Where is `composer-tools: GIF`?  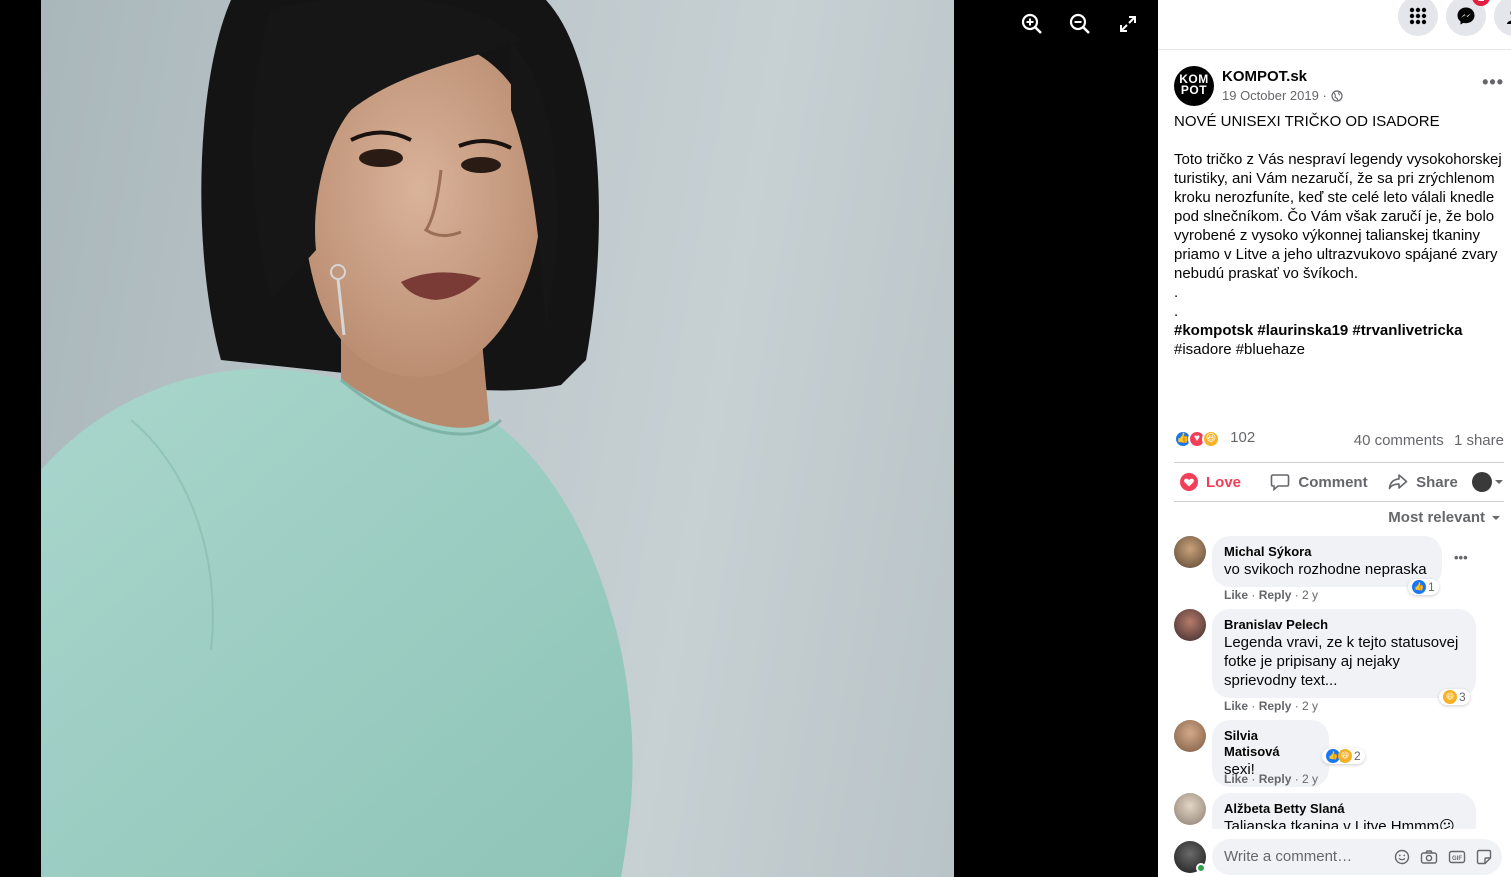
composer-tools: GIF is located at coordinates (1443, 857).